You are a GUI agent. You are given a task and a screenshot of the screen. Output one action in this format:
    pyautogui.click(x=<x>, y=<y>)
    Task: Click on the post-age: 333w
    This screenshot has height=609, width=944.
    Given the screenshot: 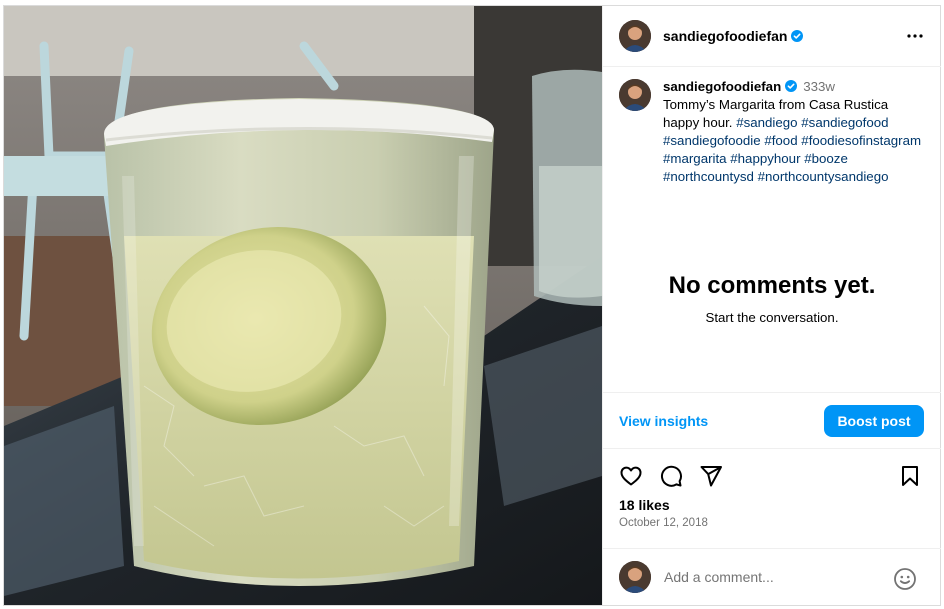 What is the action you would take?
    pyautogui.click(x=819, y=86)
    